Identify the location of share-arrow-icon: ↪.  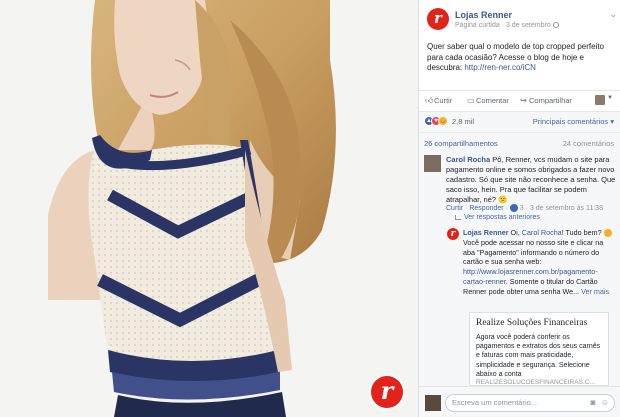
(523, 100).